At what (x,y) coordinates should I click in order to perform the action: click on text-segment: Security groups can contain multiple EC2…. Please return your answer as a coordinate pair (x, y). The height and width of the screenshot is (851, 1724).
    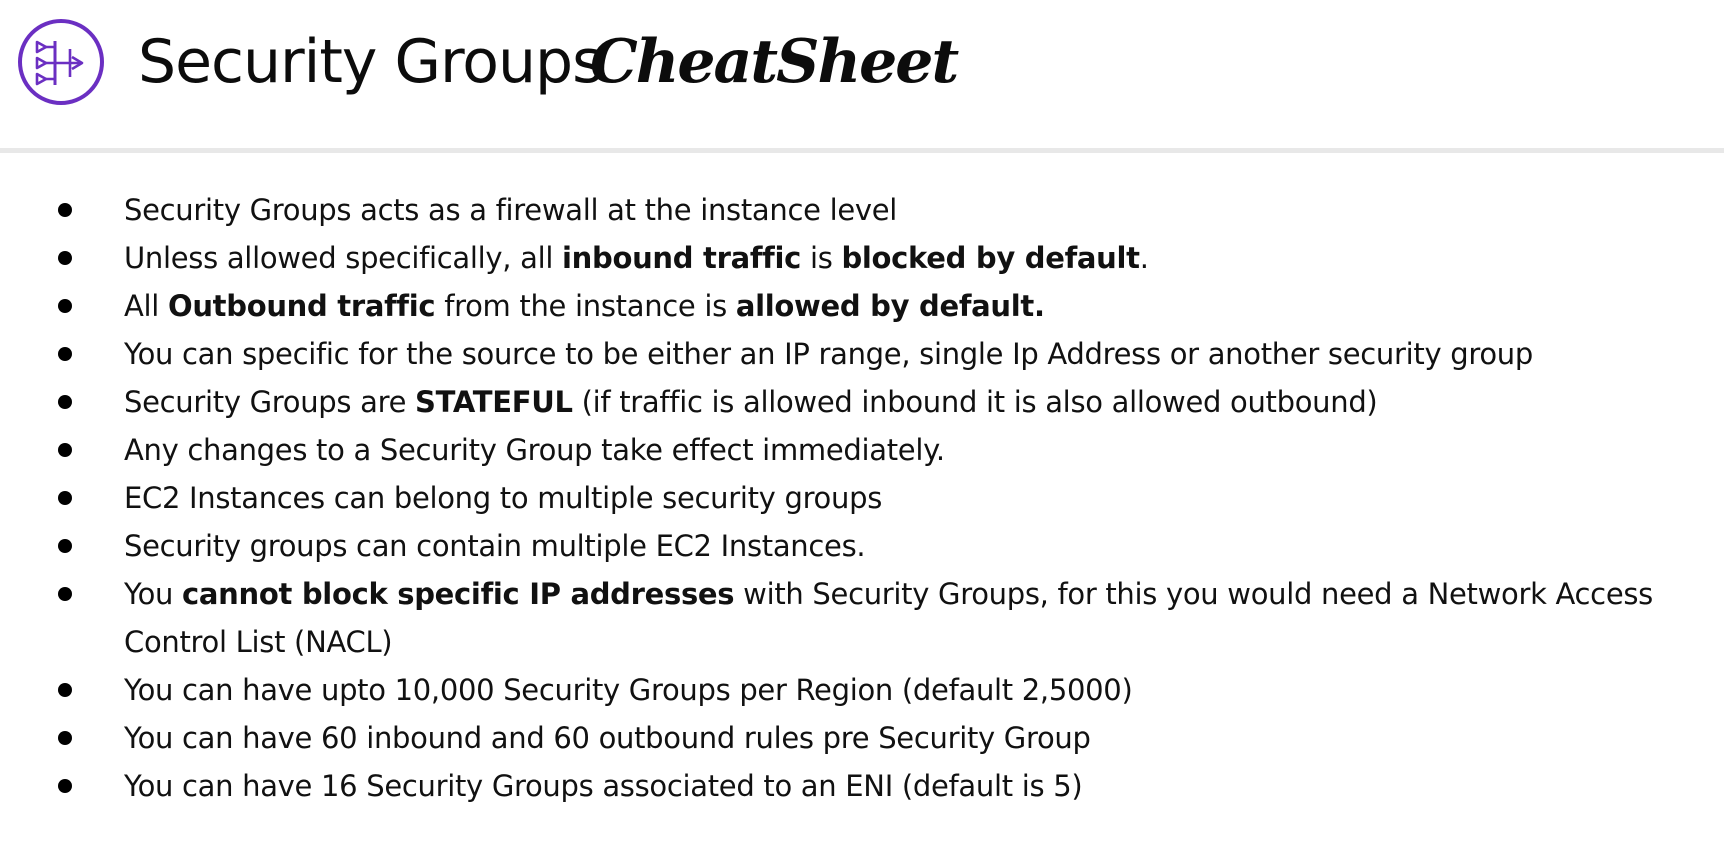
    Looking at the image, I should click on (495, 546).